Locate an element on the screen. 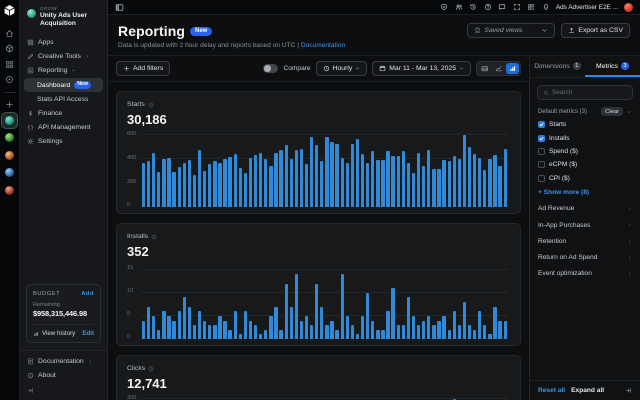  rail-nav is located at coordinates (10, 57).